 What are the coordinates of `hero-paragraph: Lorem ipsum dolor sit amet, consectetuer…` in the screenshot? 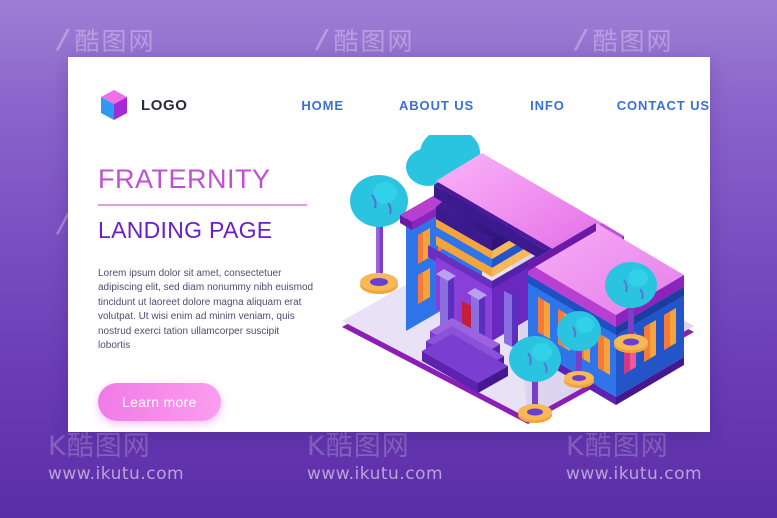 It's located at (206, 309).